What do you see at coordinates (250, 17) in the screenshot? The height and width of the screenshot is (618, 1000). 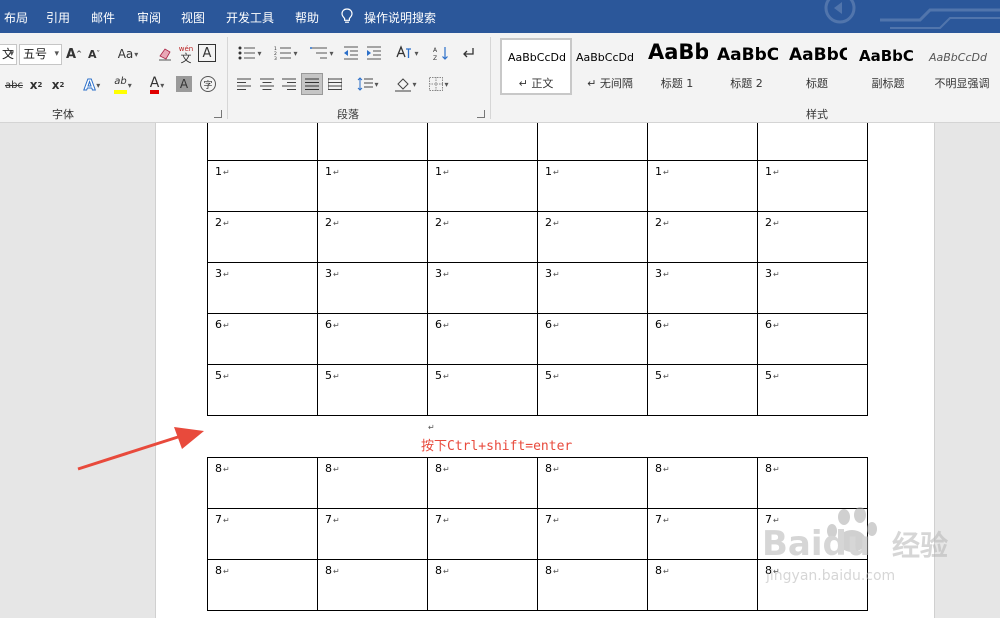 I see `tab-developer: 开发工具` at bounding box center [250, 17].